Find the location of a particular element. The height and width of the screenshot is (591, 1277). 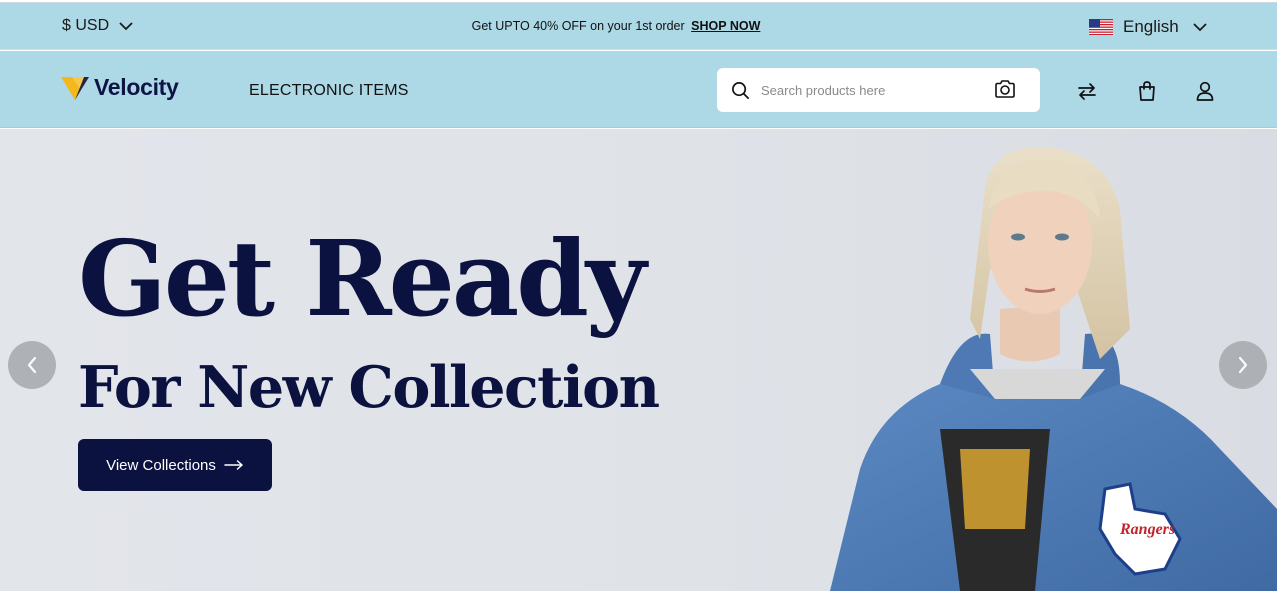

search-bar is located at coordinates (878, 90).